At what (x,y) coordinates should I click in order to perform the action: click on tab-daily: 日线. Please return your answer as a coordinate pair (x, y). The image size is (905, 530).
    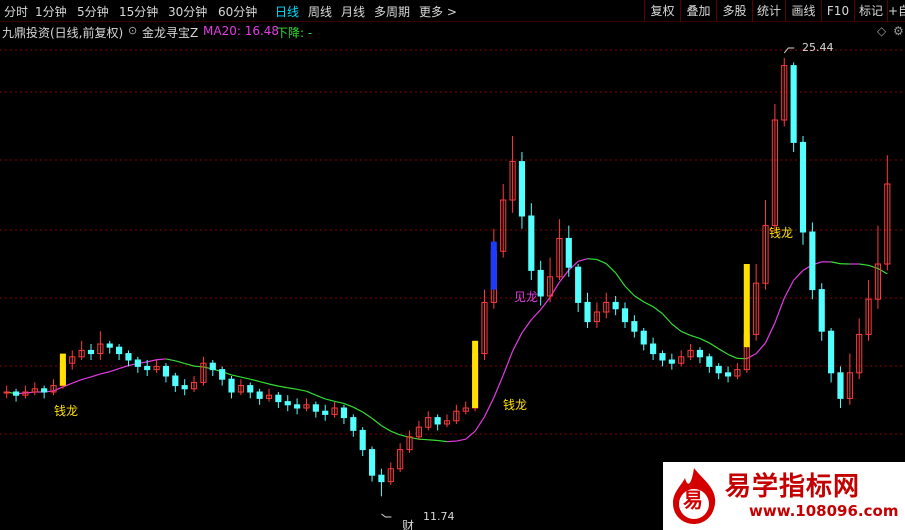
    Looking at the image, I should click on (287, 11).